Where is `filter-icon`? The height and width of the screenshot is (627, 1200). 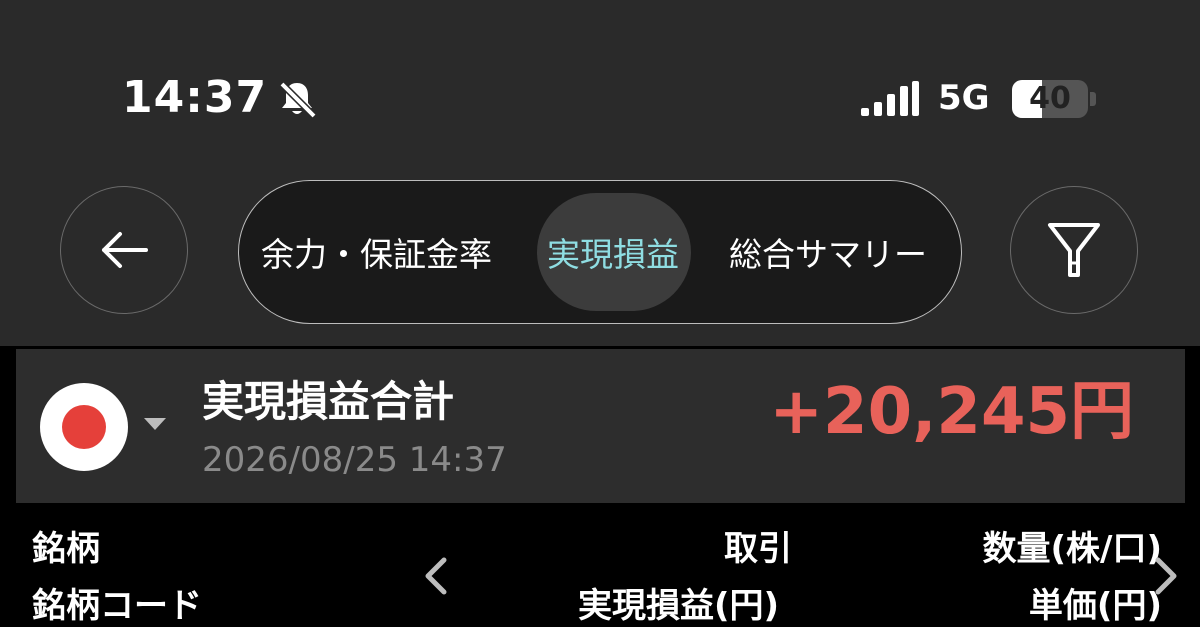 filter-icon is located at coordinates (1074, 250).